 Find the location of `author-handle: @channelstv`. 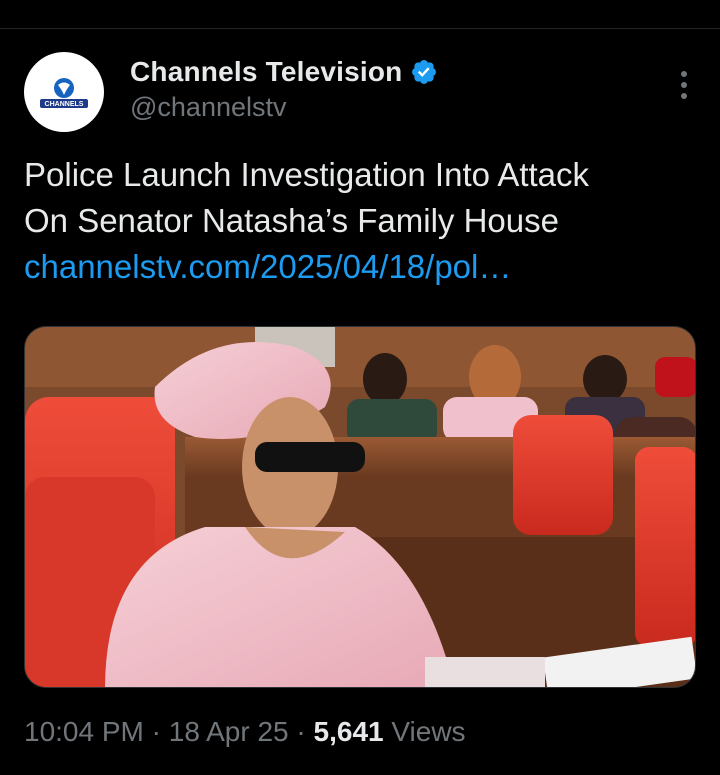

author-handle: @channelstv is located at coordinates (284, 107).